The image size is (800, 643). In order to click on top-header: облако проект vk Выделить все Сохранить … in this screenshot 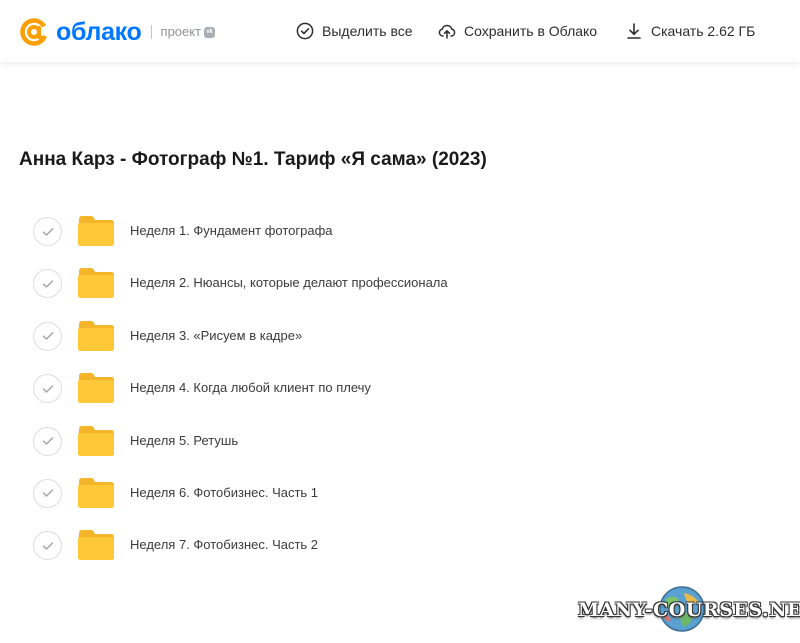, I will do `click(400, 31)`.